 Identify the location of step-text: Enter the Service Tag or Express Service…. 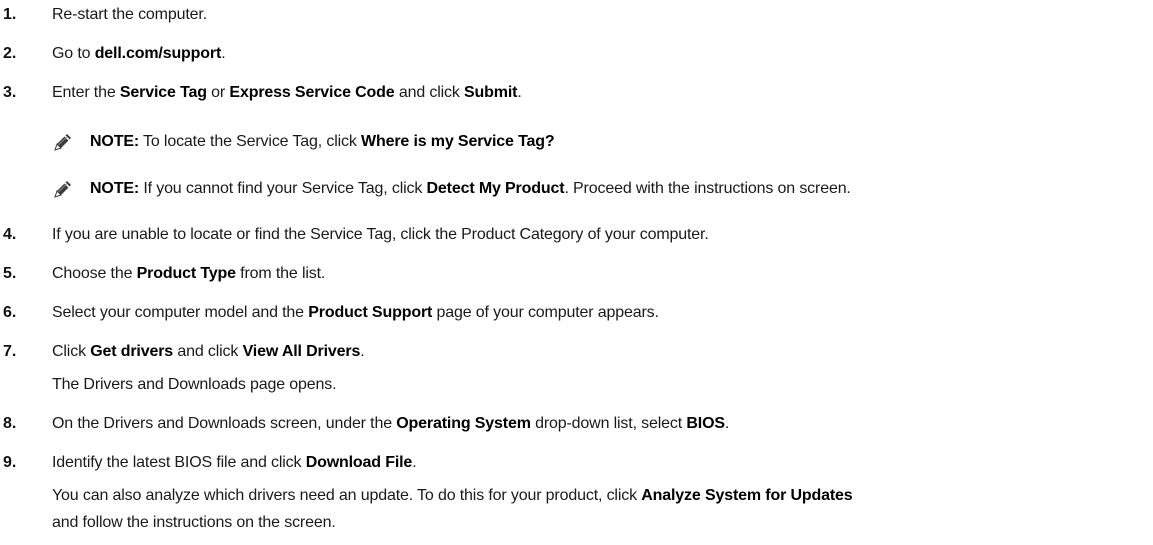
(287, 92).